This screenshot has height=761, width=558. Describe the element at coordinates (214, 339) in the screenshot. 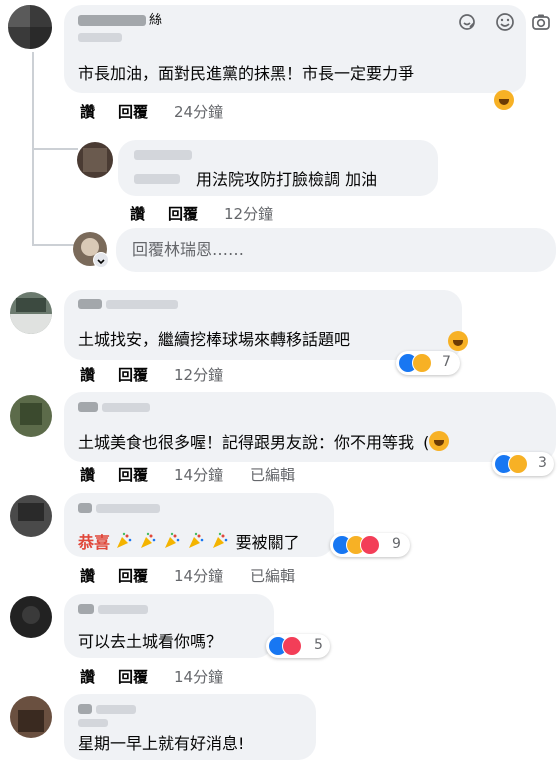

I see `comment-text: 土城找安，繼續挖棒球場來轉移話題吧` at that location.